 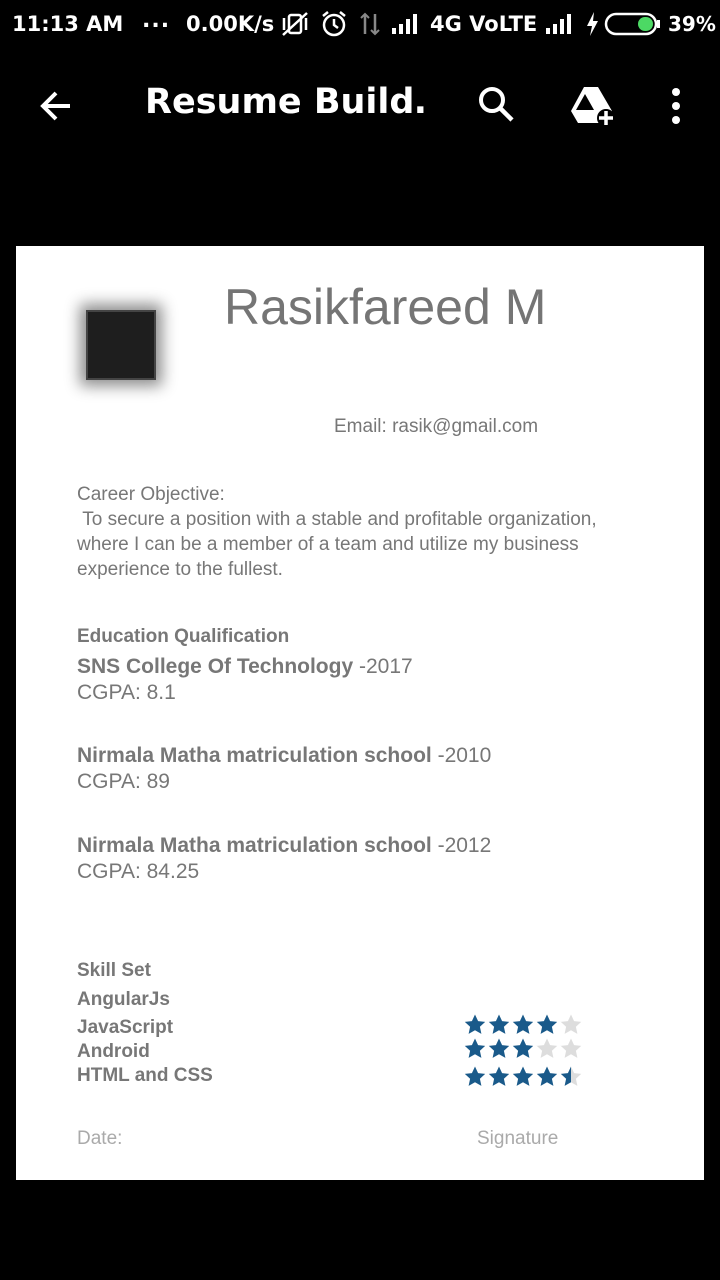 What do you see at coordinates (114, 970) in the screenshot?
I see `skills-title: Skill Set` at bounding box center [114, 970].